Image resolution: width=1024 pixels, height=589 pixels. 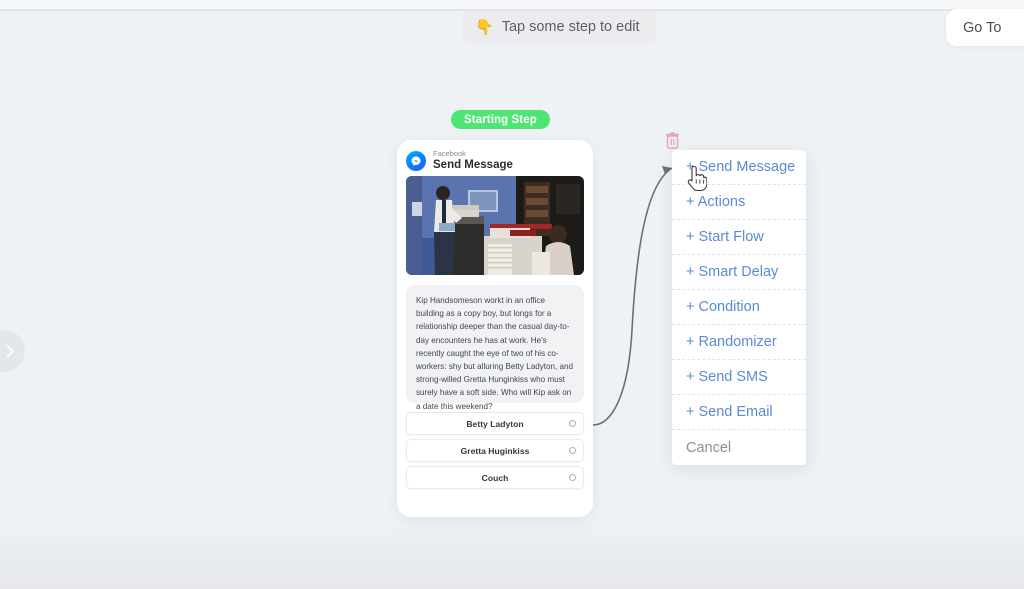 I want to click on menu-item-label: + Send Message, so click(x=741, y=167).